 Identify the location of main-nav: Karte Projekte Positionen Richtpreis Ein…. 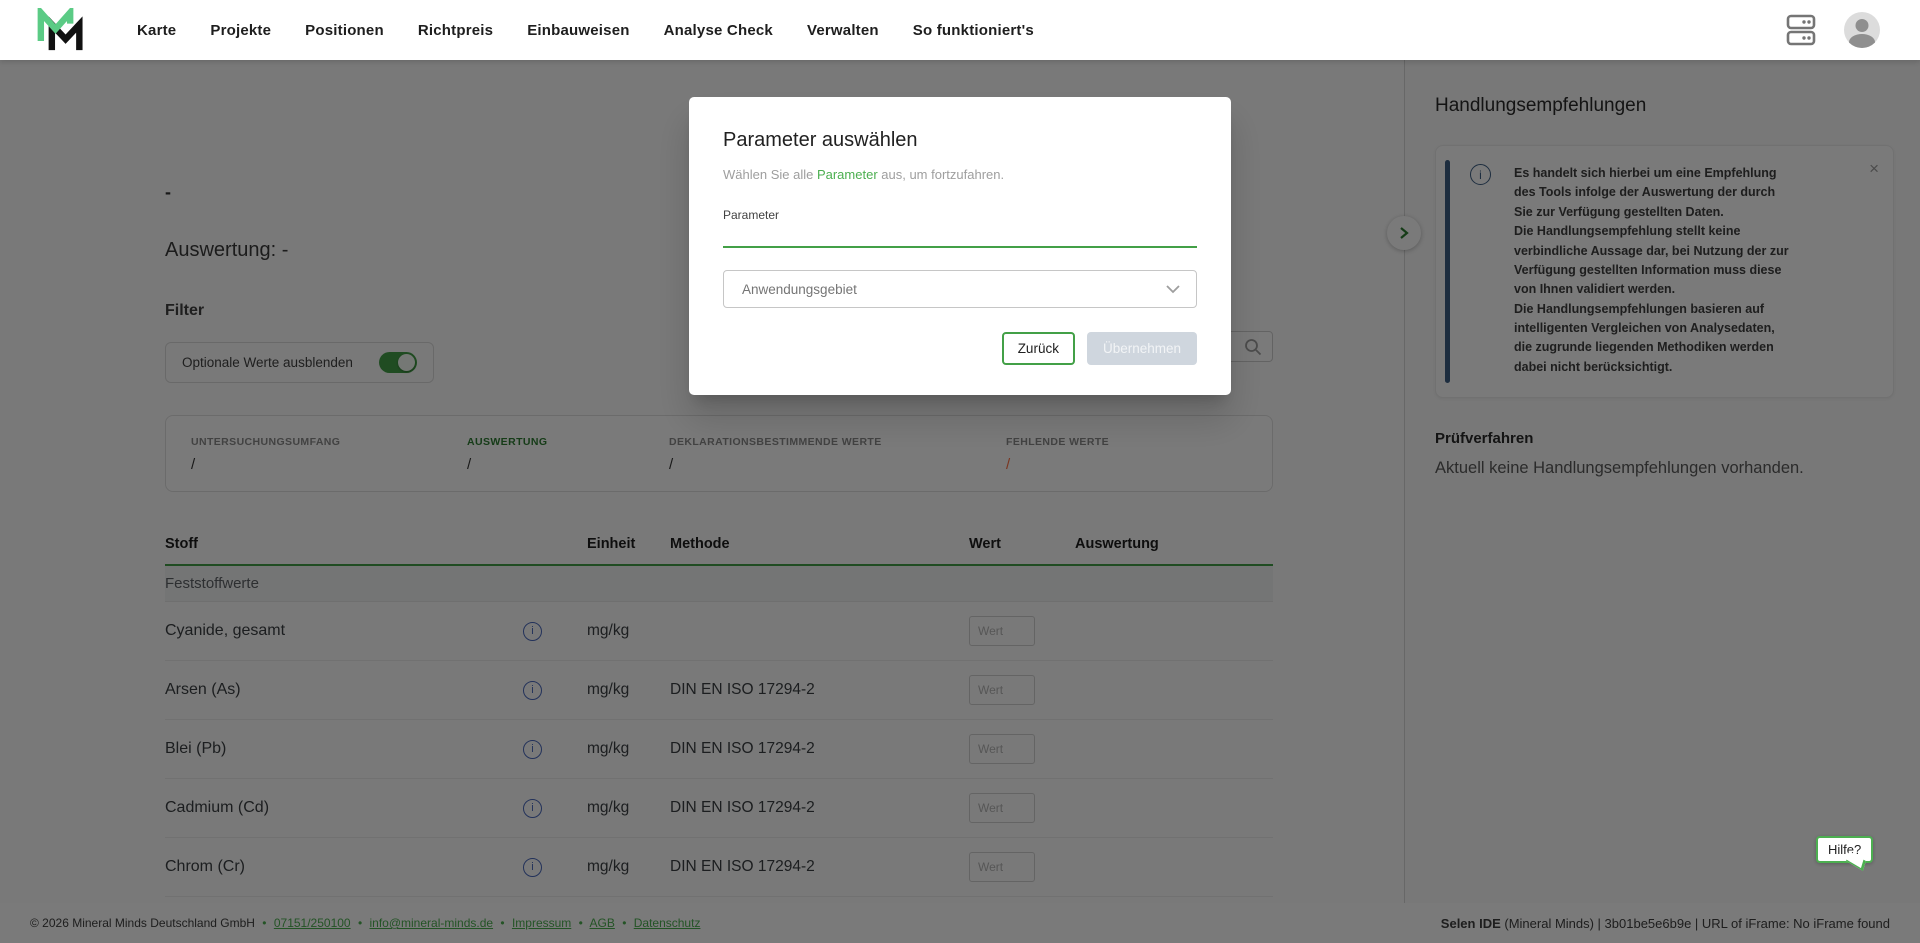
(585, 30).